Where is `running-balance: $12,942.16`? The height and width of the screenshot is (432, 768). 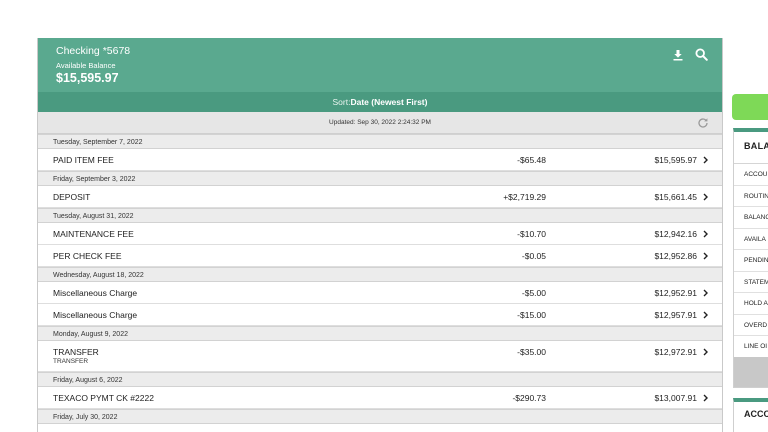 running-balance: $12,942.16 is located at coordinates (675, 234).